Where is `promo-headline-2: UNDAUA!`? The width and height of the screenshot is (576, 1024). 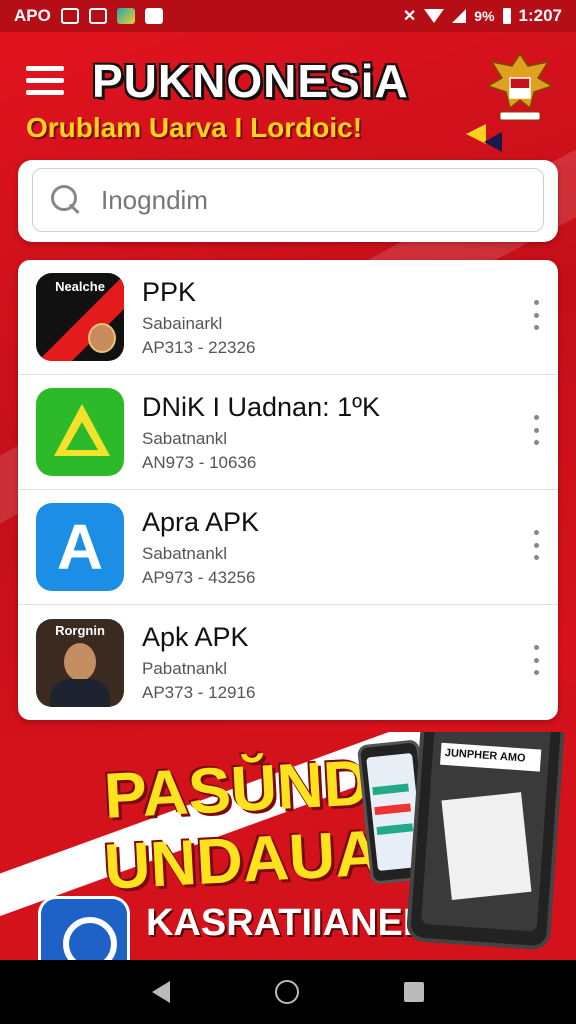 promo-headline-2: UNDAUA! is located at coordinates (253, 859).